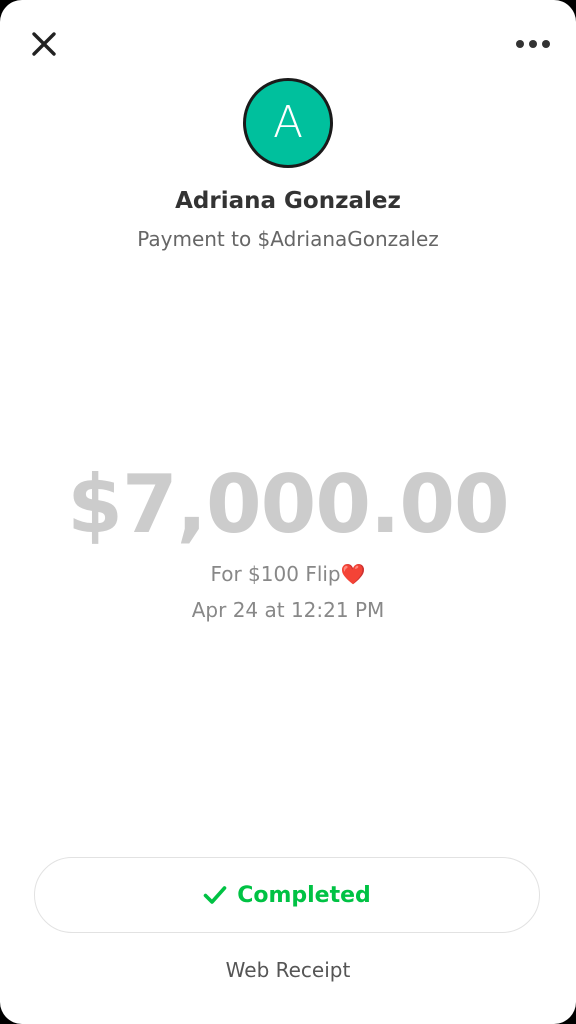 This screenshot has height=1024, width=576. I want to click on payment-amount: $7,000.00, so click(288, 504).